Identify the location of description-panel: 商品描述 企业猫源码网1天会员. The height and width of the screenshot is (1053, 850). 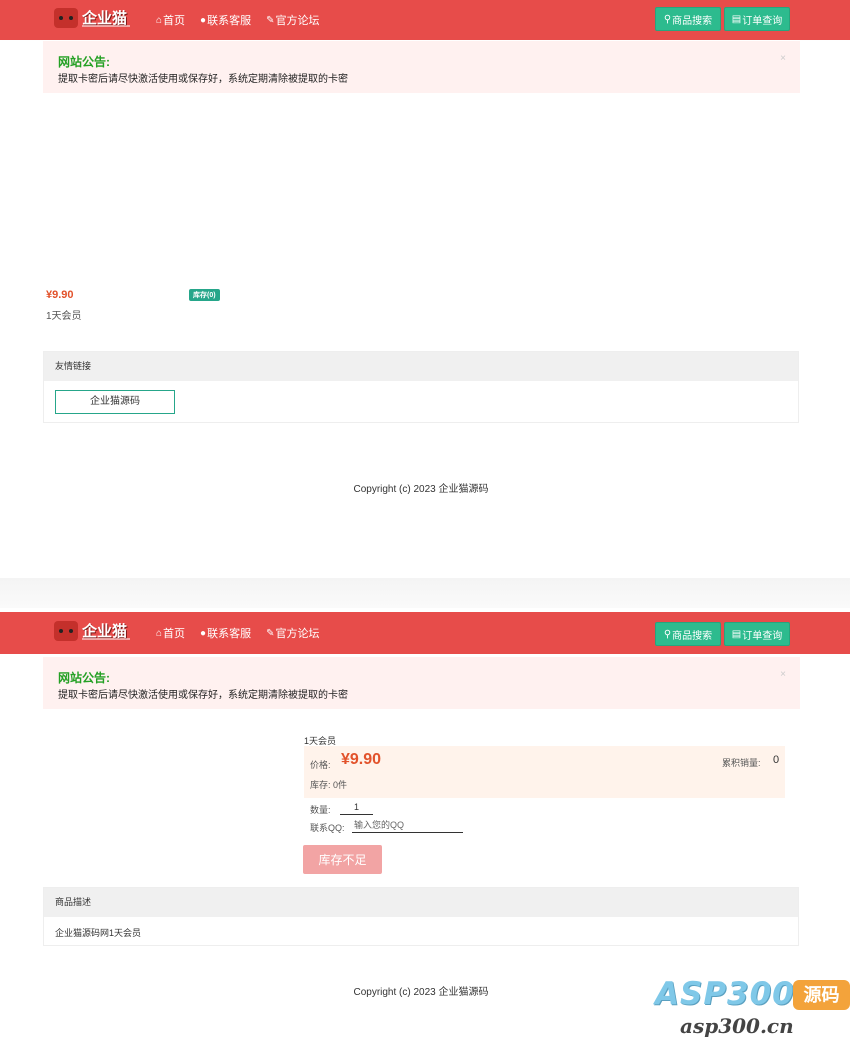
(421, 916).